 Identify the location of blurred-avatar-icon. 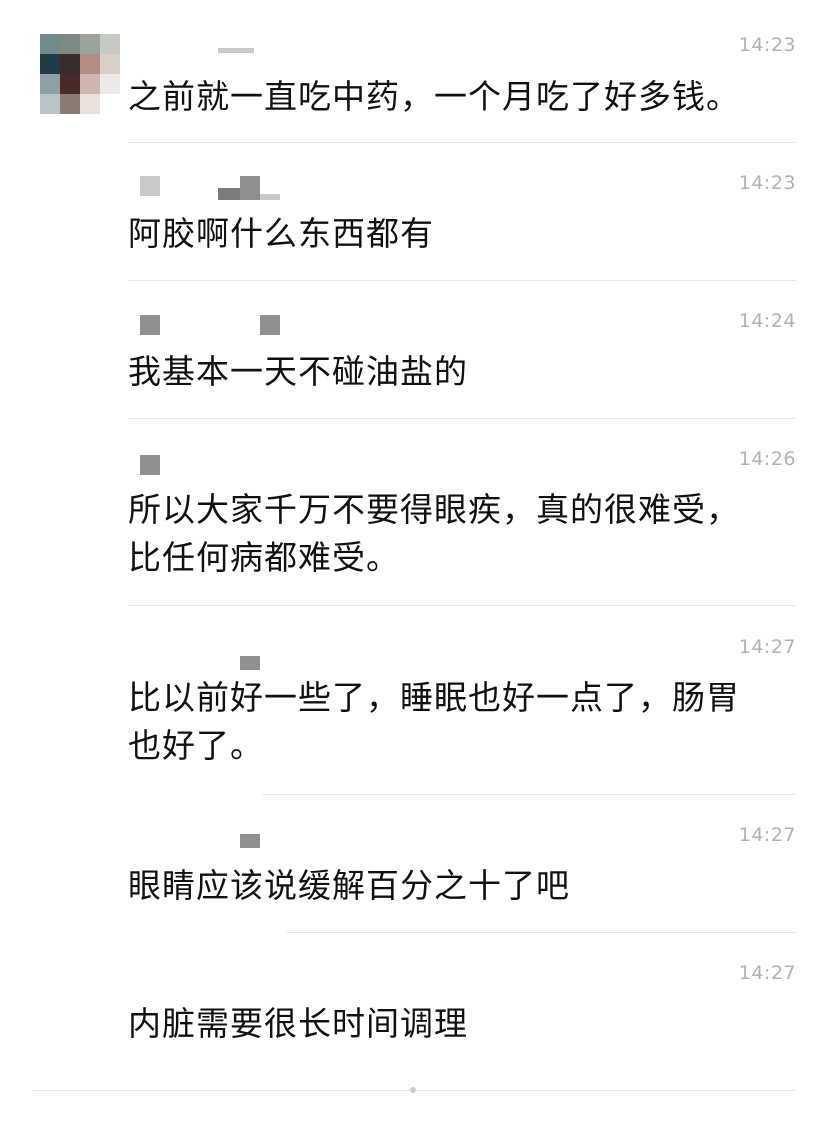
(80, 74).